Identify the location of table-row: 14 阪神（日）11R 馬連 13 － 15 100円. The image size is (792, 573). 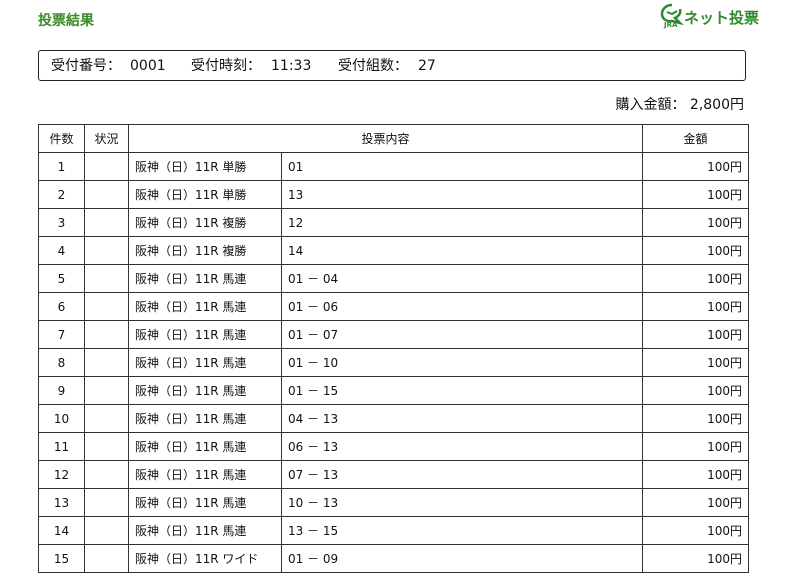
(393, 530).